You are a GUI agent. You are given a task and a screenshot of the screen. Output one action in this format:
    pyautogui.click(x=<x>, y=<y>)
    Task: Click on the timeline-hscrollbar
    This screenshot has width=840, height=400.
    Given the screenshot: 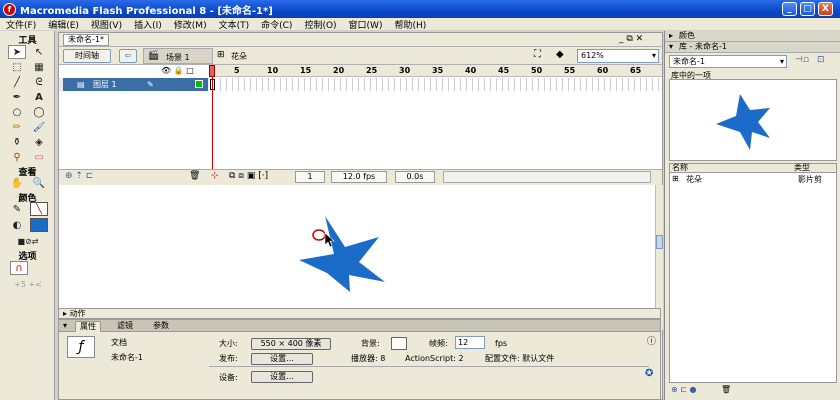 What is the action you would take?
    pyautogui.click(x=547, y=177)
    